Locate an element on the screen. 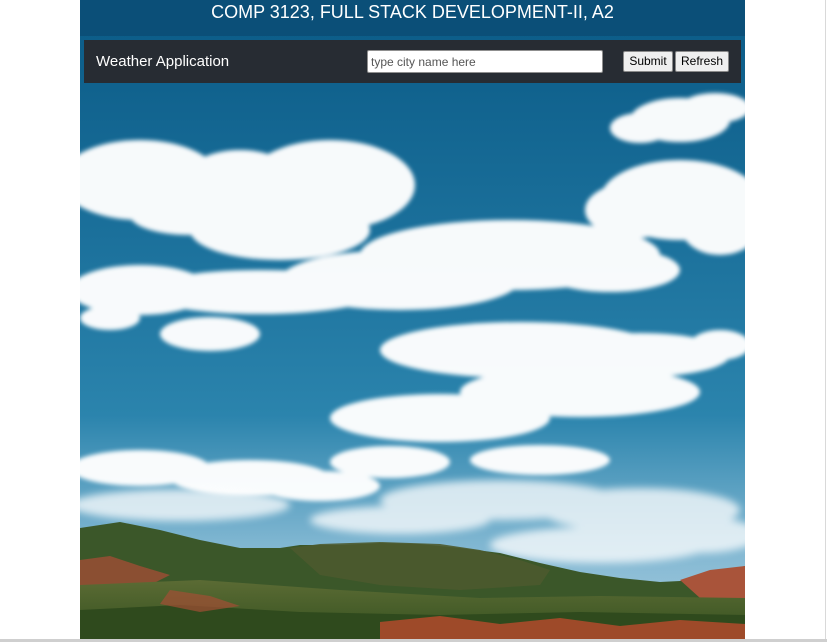  page-title-bar: COMP 3123, FULL STACK DEVELOPMENT-II, A2 is located at coordinates (412, 18).